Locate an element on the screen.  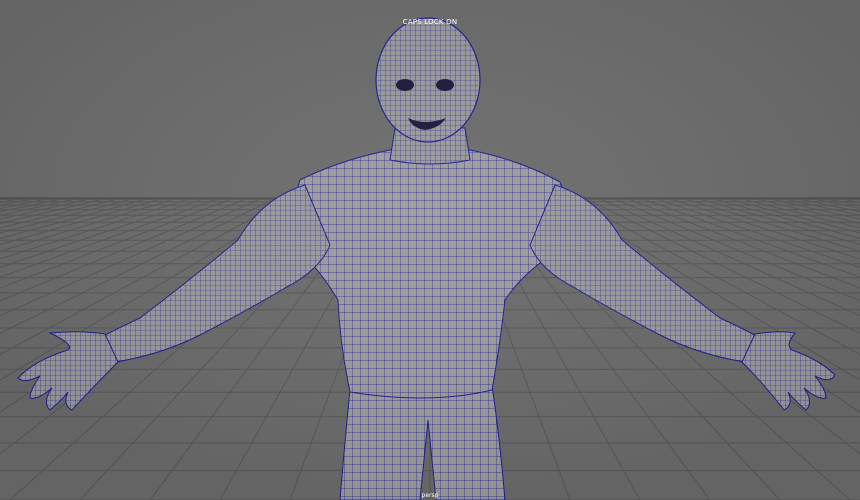
caps-lock-indicator: CAPS LOCK ON is located at coordinates (430, 22).